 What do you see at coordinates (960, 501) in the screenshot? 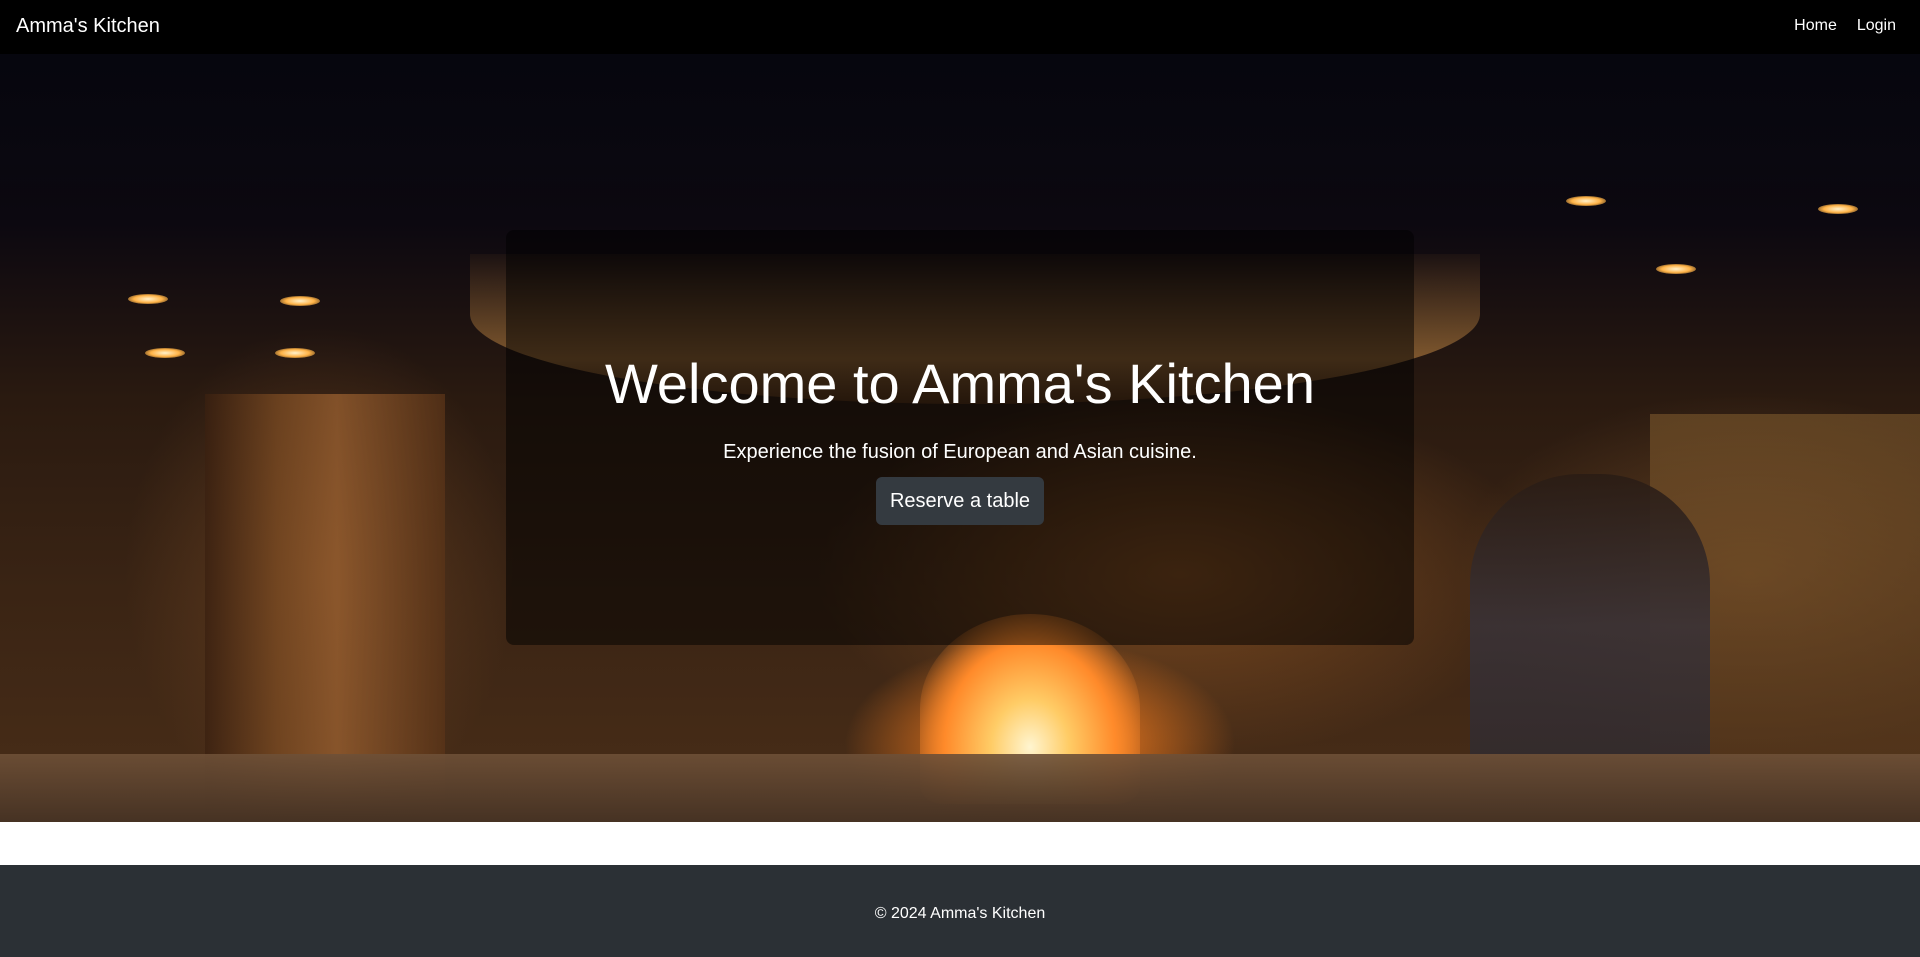
I see `reserve-table-button: Reserve a table` at bounding box center [960, 501].